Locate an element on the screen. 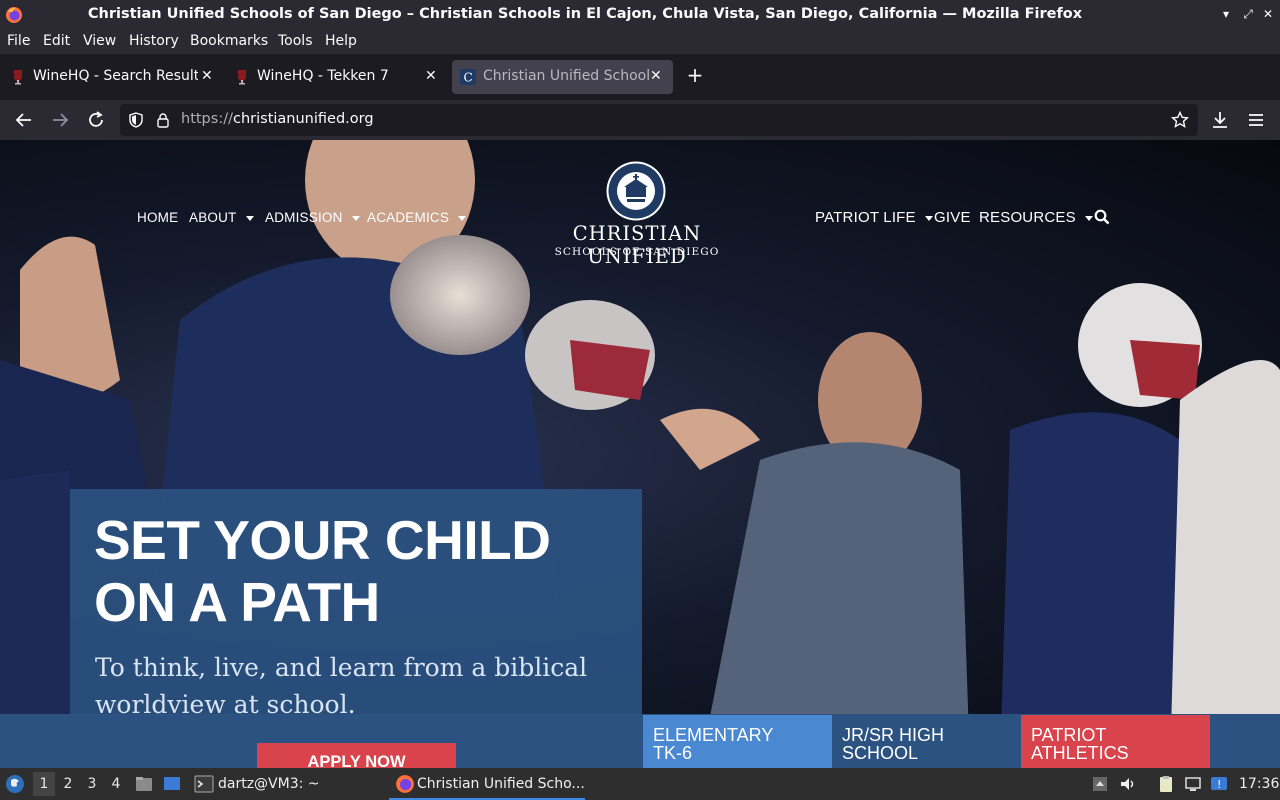  workspace-2: 2 is located at coordinates (68, 784).